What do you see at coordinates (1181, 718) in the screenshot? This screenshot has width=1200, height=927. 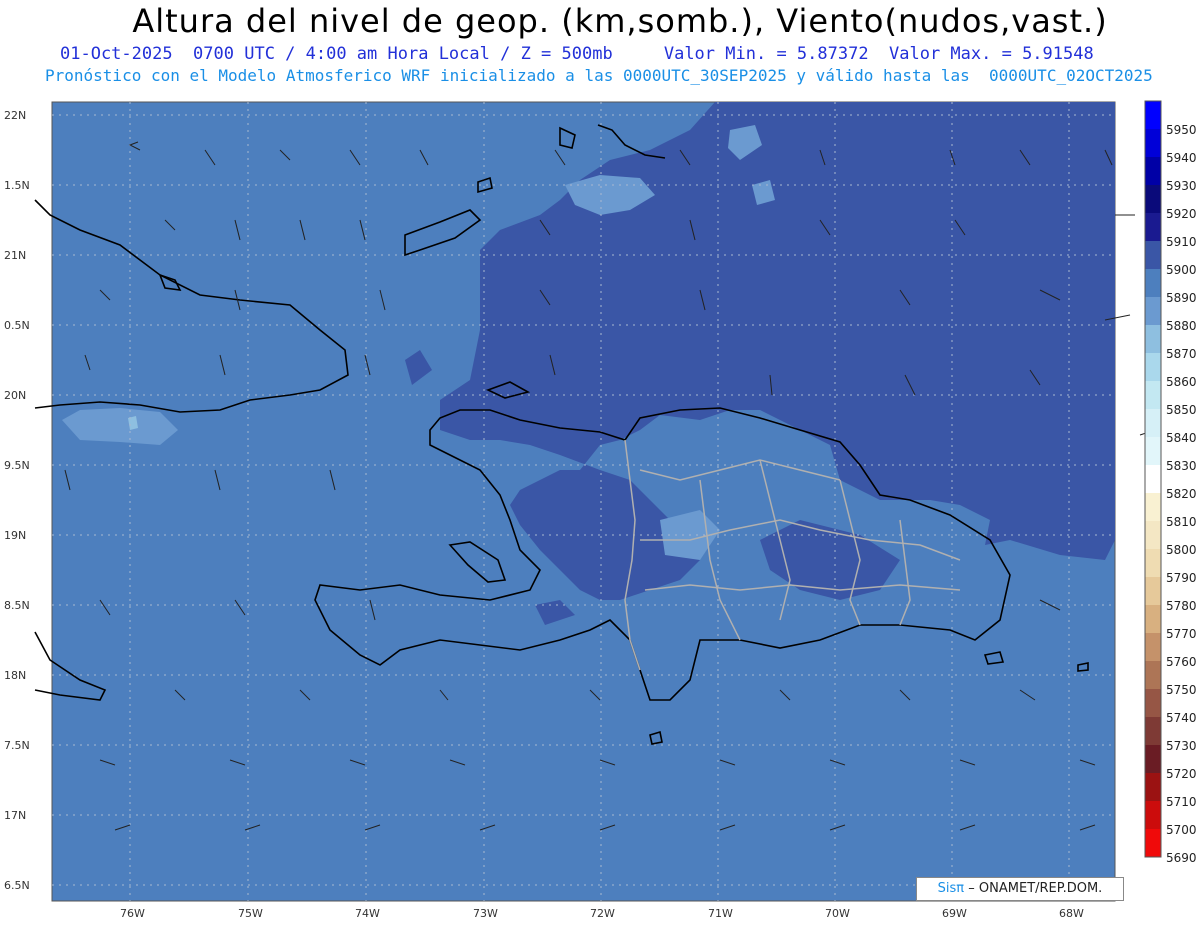 I see `colorbar-label: 5740` at bounding box center [1181, 718].